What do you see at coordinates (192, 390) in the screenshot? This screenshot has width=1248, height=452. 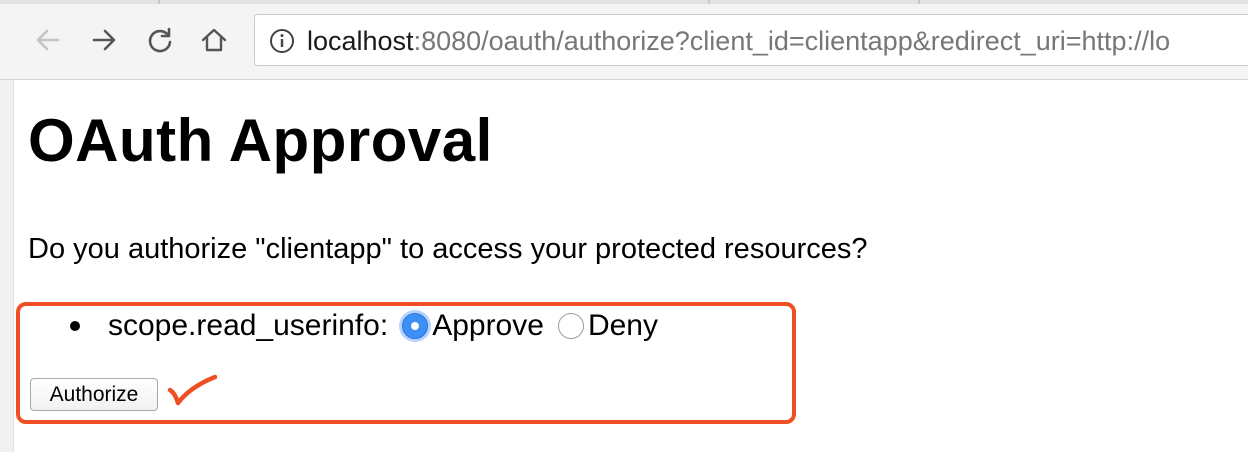 I see `checkmark-icon` at bounding box center [192, 390].